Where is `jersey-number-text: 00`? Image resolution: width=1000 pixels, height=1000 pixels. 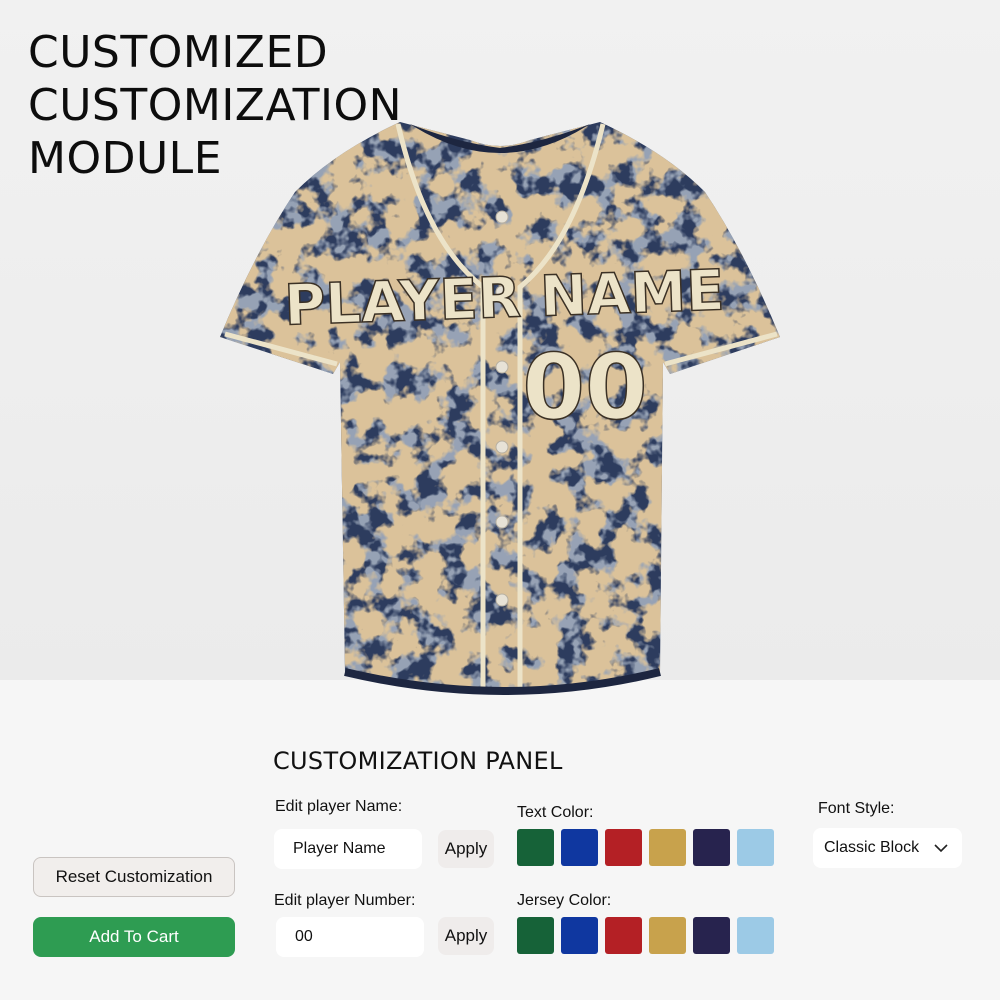 jersey-number-text: 00 is located at coordinates (584, 387).